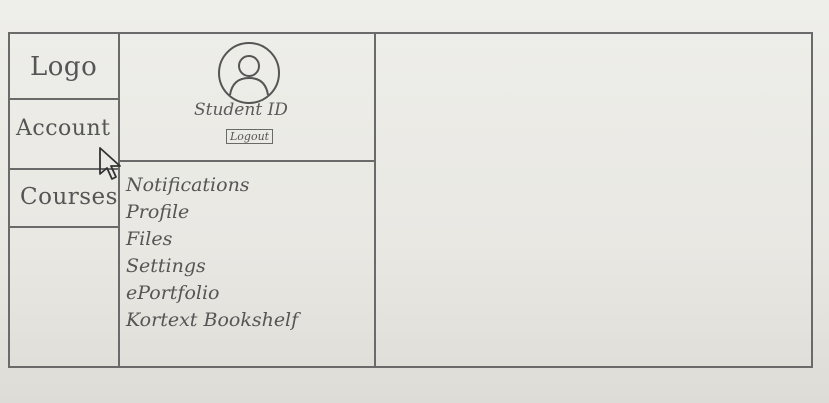  What do you see at coordinates (212, 187) in the screenshot?
I see `menu-item-notifications: Notifications` at bounding box center [212, 187].